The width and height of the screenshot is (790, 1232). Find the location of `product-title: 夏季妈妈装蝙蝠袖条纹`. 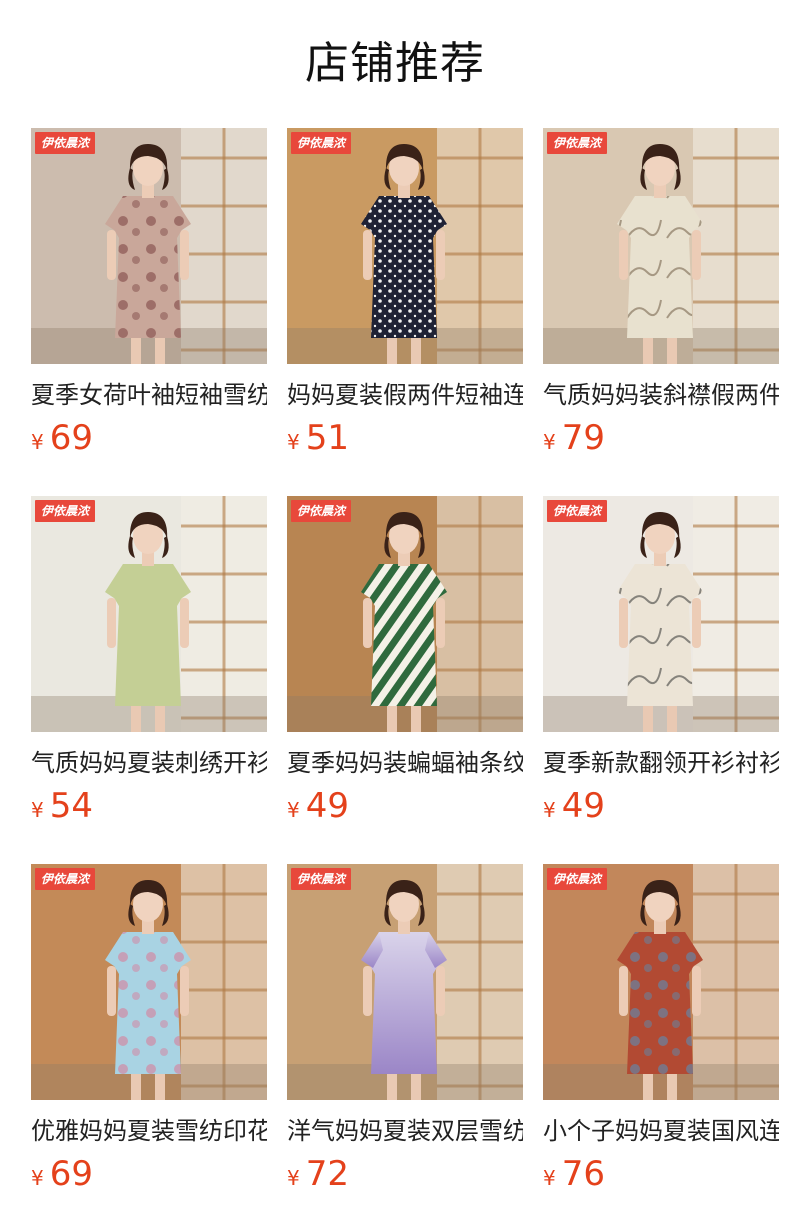

product-title: 夏季妈妈装蝙蝠袖条纹 is located at coordinates (405, 763).